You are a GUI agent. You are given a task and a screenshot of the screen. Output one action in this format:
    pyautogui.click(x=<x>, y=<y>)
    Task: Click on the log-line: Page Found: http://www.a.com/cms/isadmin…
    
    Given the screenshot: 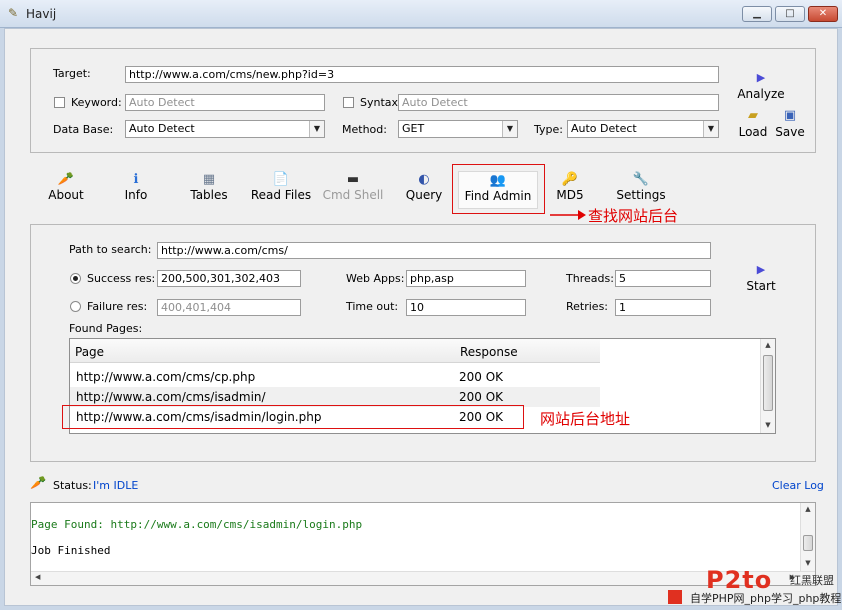 What is the action you would take?
    pyautogui.click(x=197, y=524)
    